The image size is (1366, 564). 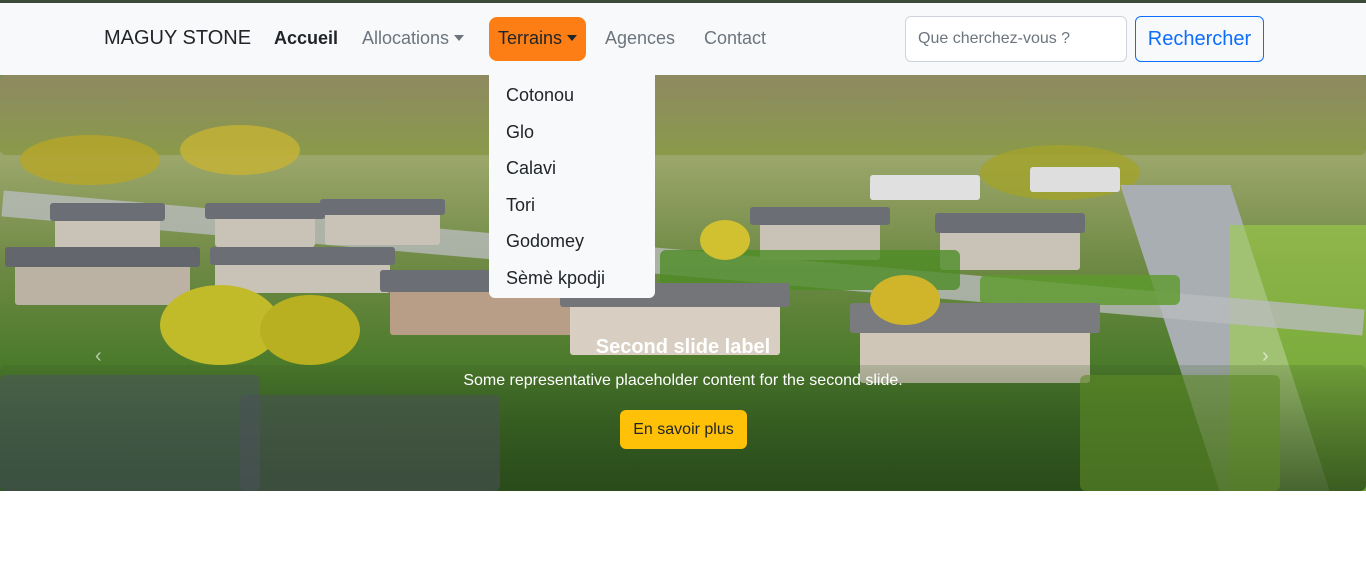 I want to click on nav-allocations-dropdown: Allocations, so click(x=413, y=38).